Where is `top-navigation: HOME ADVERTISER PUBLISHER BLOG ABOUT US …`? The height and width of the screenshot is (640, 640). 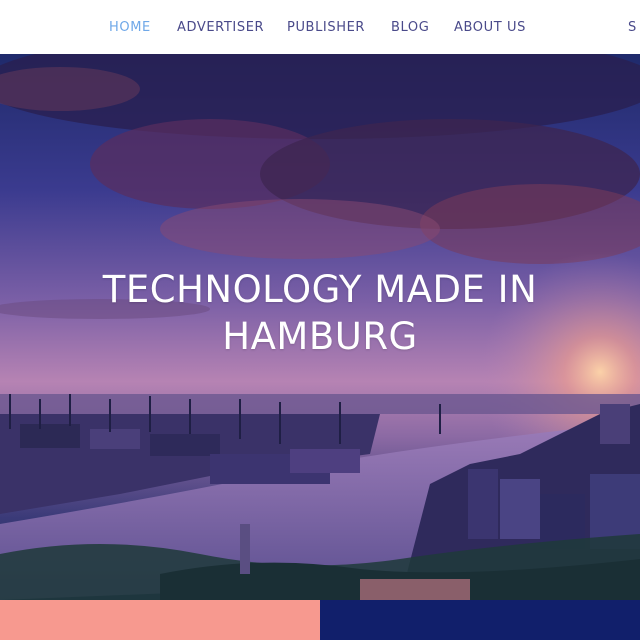 top-navigation: HOME ADVERTISER PUBLISHER BLOG ABOUT US … is located at coordinates (320, 27).